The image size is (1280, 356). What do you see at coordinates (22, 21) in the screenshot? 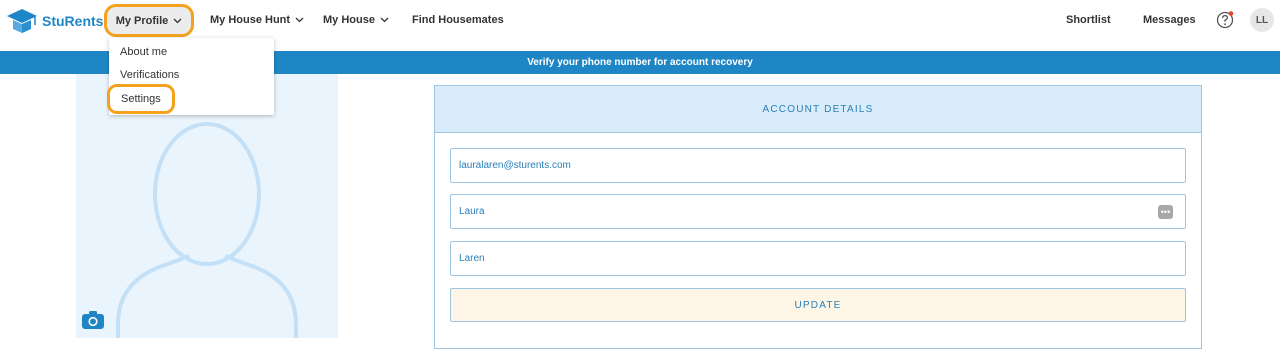
I see `graduation-cap-logo-icon` at bounding box center [22, 21].